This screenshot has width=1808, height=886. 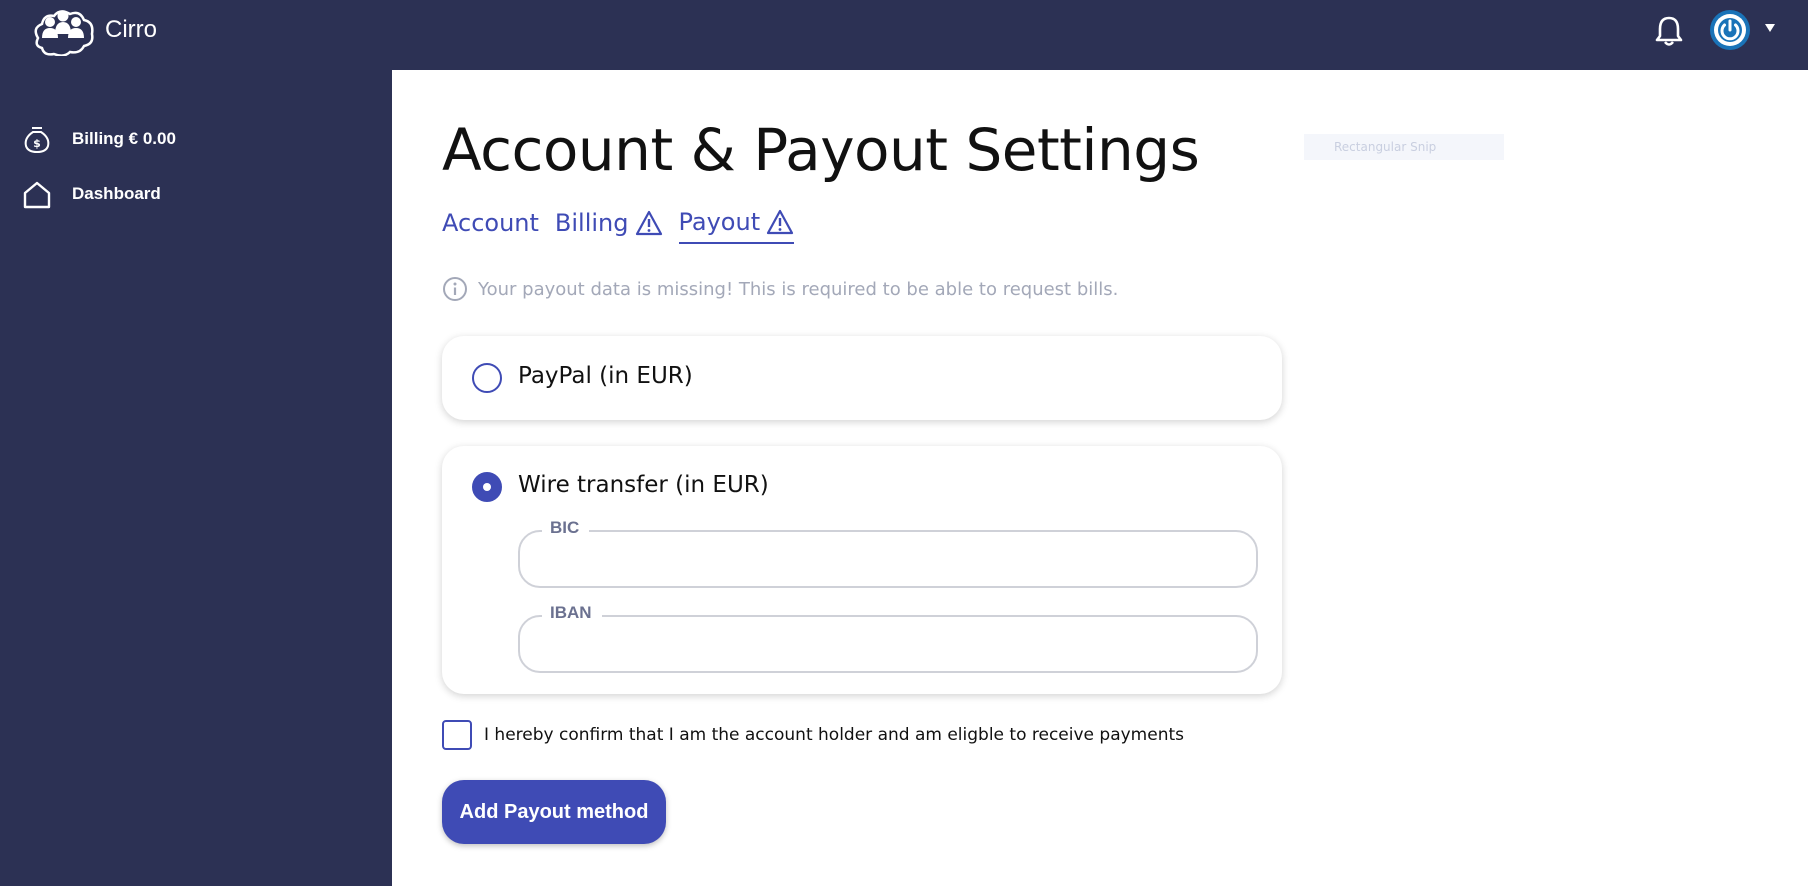 I want to click on settings-tabs: Account Billing Payout, so click(x=618, y=226).